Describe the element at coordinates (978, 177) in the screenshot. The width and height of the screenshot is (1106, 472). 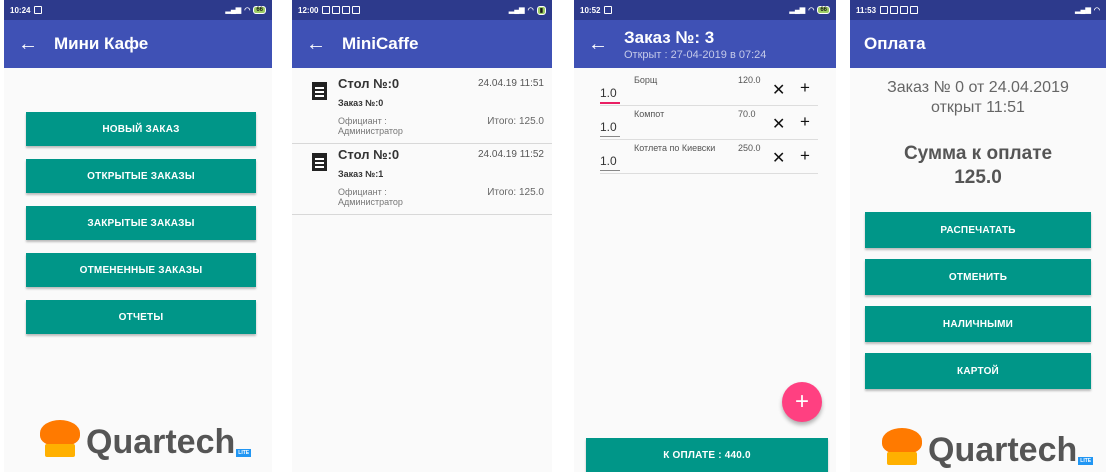
I see `amount-due-value: 125.0` at that location.